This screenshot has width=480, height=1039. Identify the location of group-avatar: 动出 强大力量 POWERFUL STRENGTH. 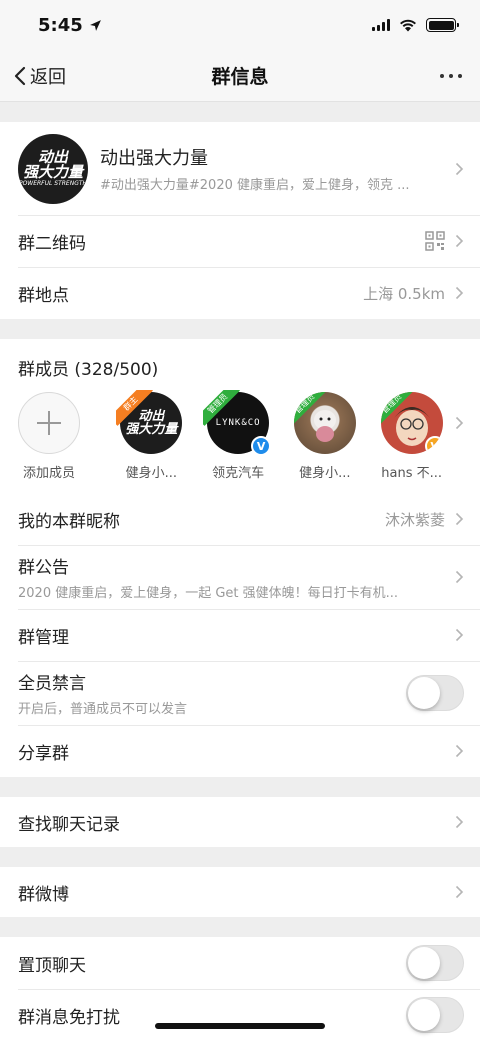
(53, 168).